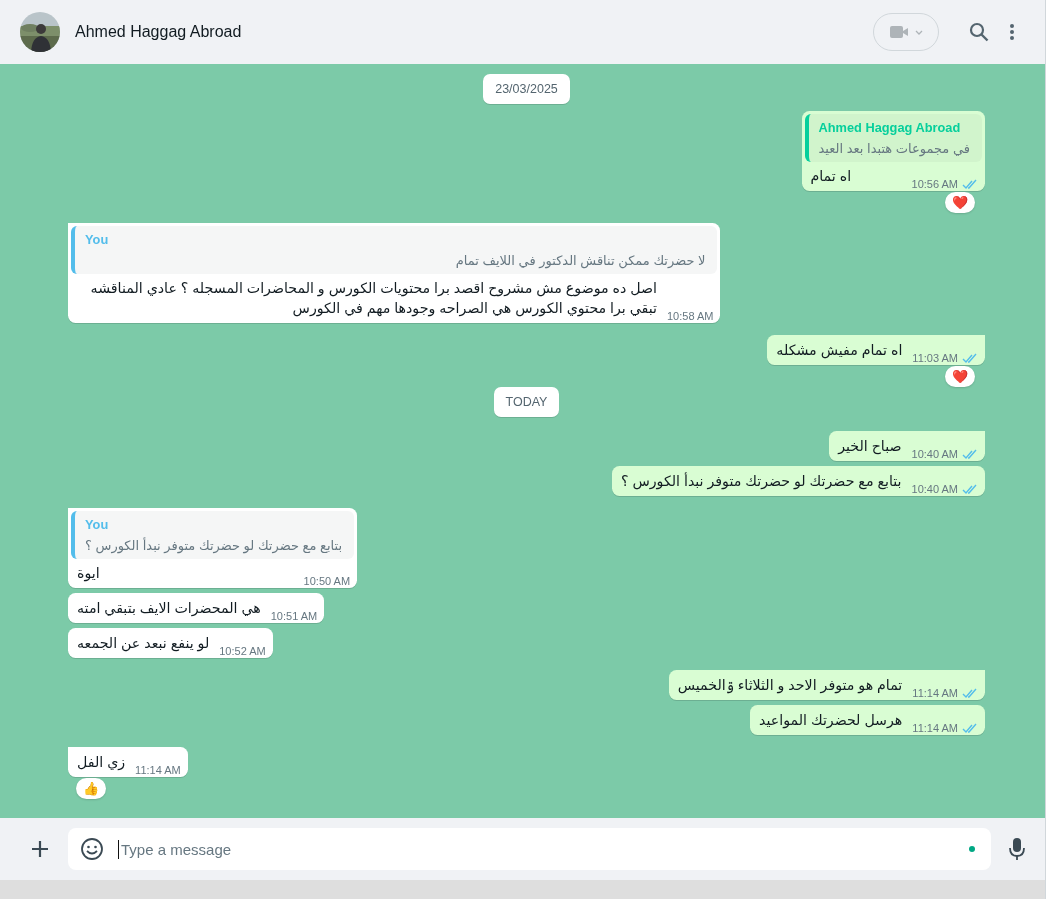 The height and width of the screenshot is (899, 1052). What do you see at coordinates (839, 350) in the screenshot?
I see `message-text: اه تمام مفيش مشكله` at bounding box center [839, 350].